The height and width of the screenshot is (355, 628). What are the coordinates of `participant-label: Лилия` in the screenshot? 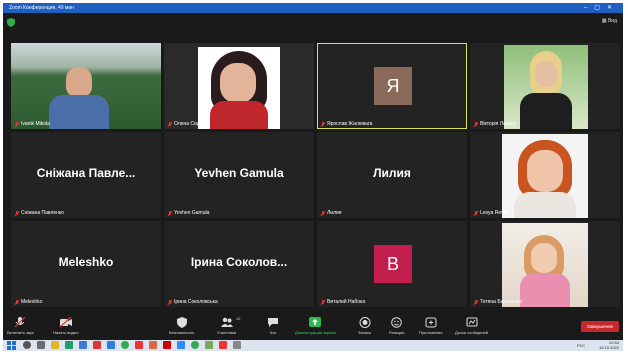 It's located at (331, 213).